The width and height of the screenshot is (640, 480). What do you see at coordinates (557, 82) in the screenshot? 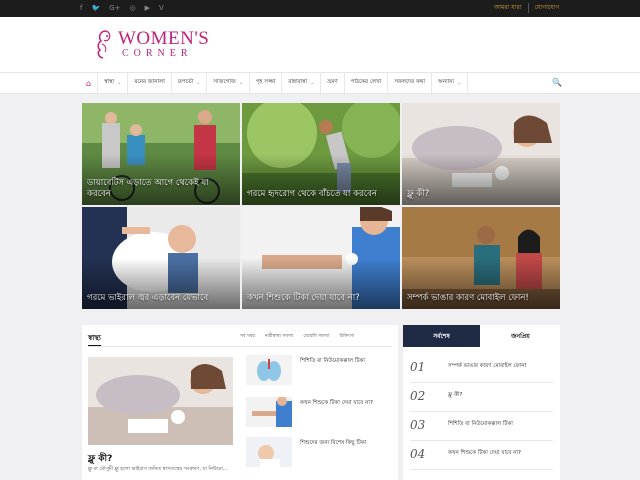
I see `search-icon: 🔍` at bounding box center [557, 82].